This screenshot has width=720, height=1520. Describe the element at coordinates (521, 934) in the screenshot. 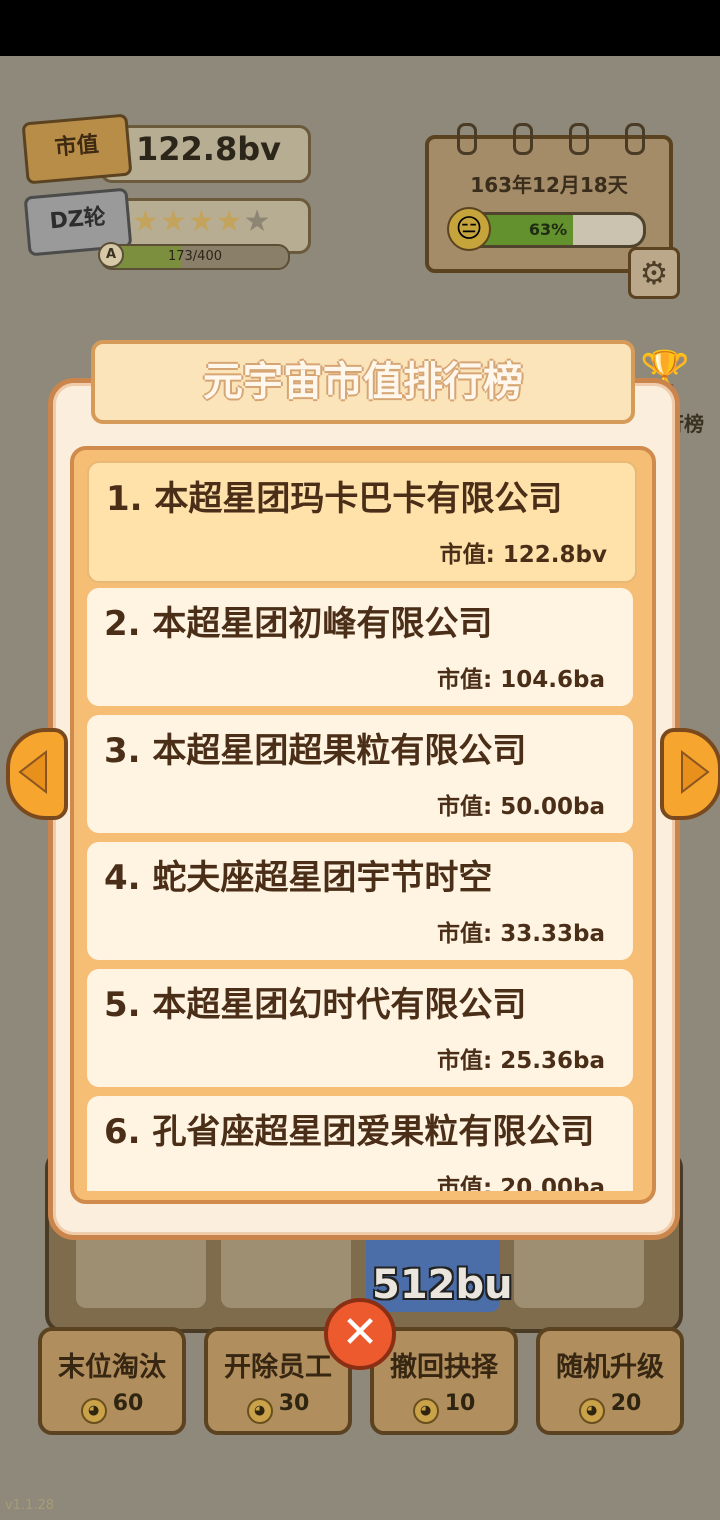

I see `ranking-item-value: 市值: 33.33ba` at that location.